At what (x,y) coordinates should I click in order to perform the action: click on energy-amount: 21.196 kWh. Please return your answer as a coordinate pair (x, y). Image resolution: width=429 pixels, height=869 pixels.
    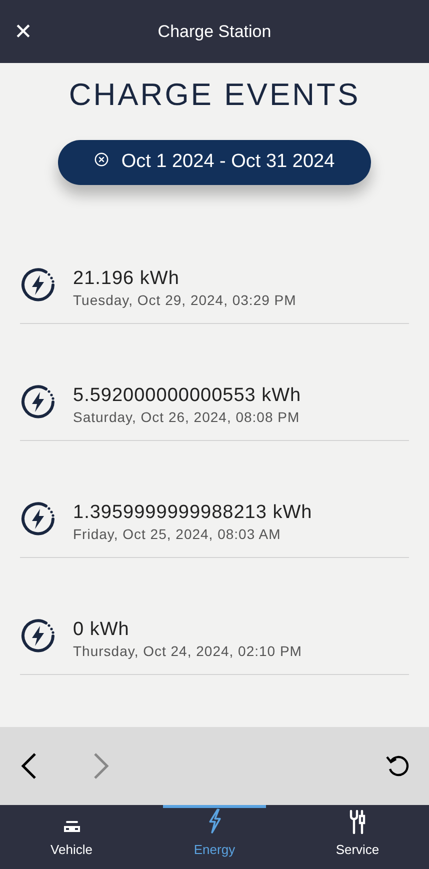
    Looking at the image, I should click on (126, 279).